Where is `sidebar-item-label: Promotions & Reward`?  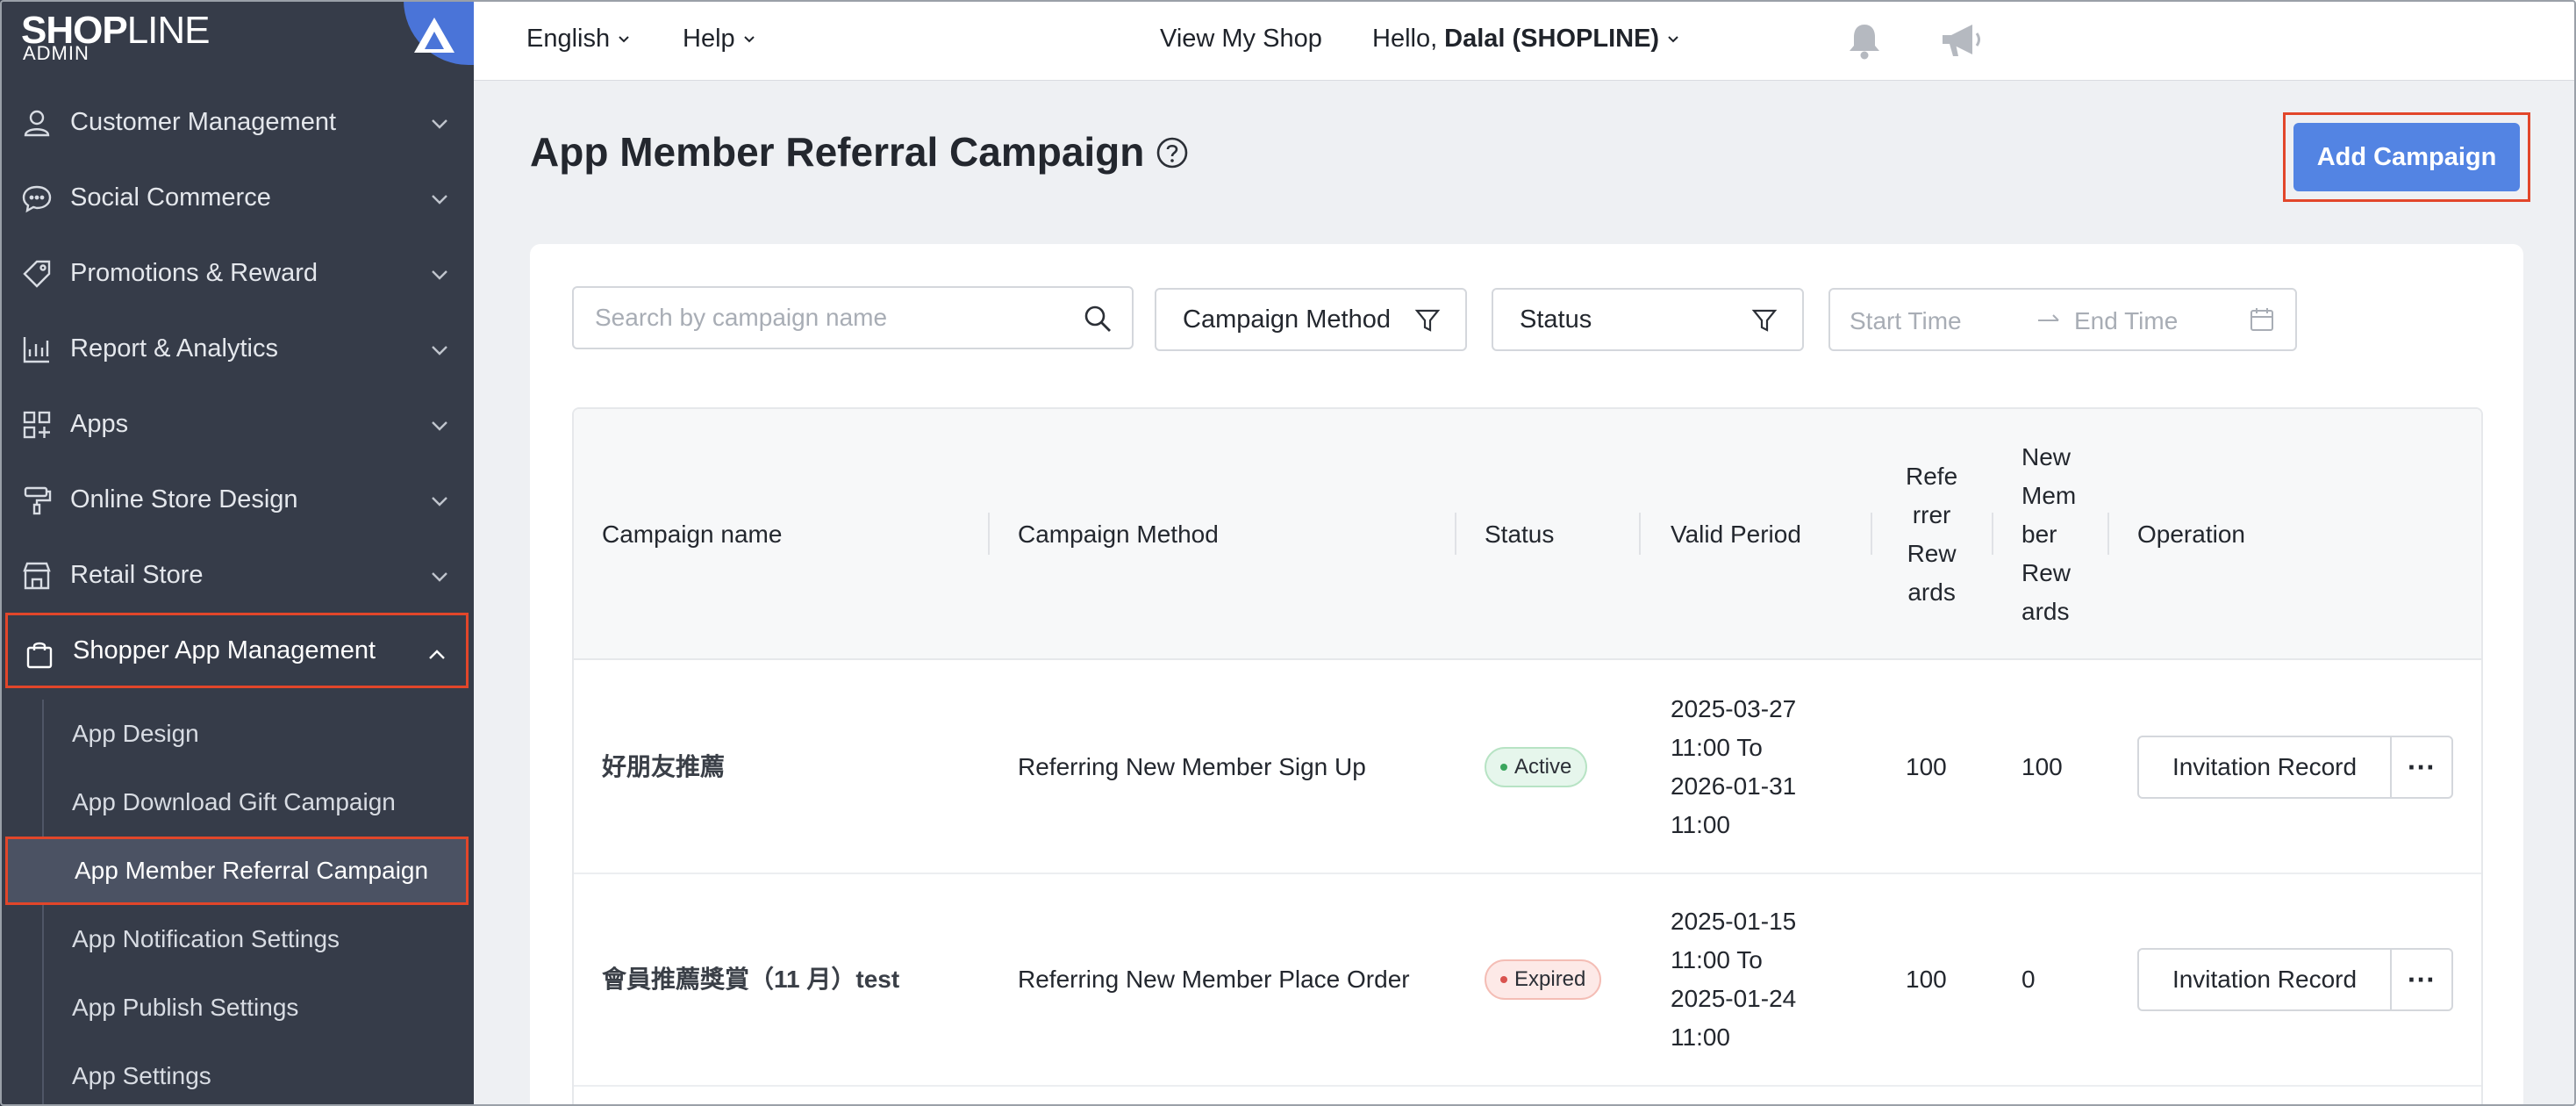 sidebar-item-label: Promotions & Reward is located at coordinates (194, 273).